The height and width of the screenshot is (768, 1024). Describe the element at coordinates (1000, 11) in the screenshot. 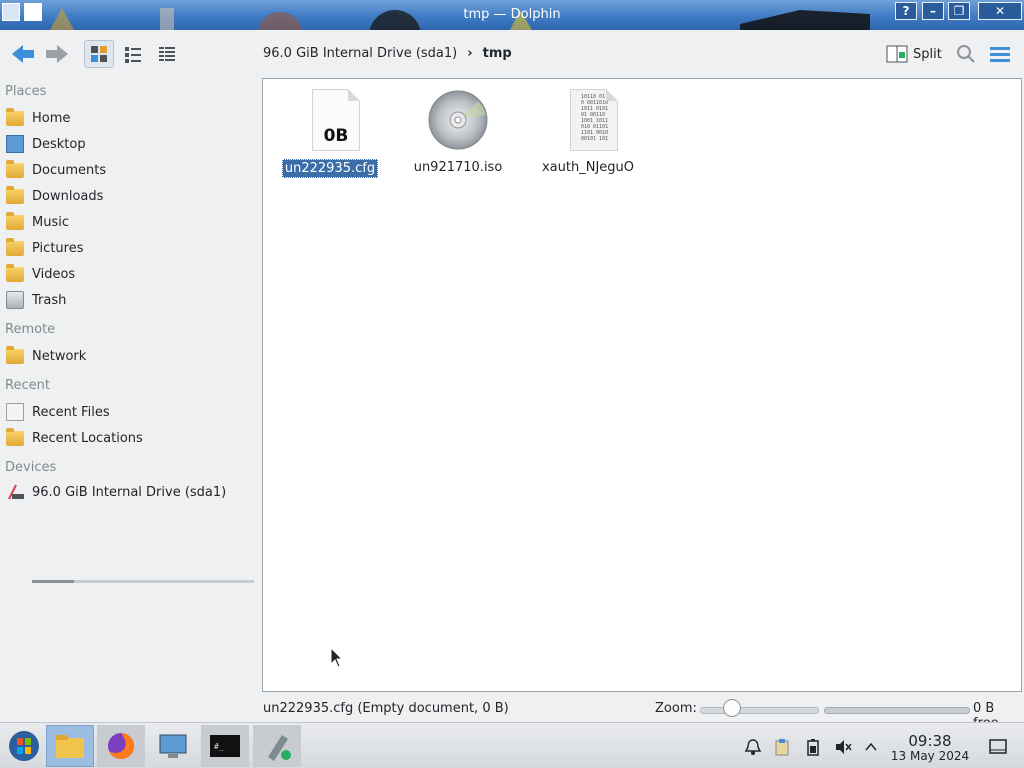

I see `close-button: ✕` at that location.